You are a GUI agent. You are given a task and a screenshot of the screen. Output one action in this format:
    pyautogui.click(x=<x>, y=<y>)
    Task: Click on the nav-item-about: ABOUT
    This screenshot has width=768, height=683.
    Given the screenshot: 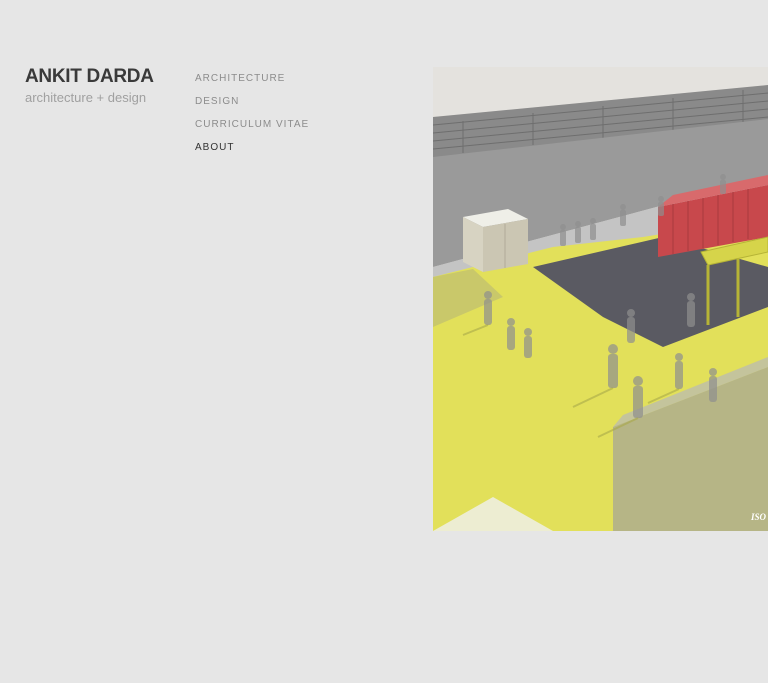 What is the action you would take?
    pyautogui.click(x=252, y=148)
    